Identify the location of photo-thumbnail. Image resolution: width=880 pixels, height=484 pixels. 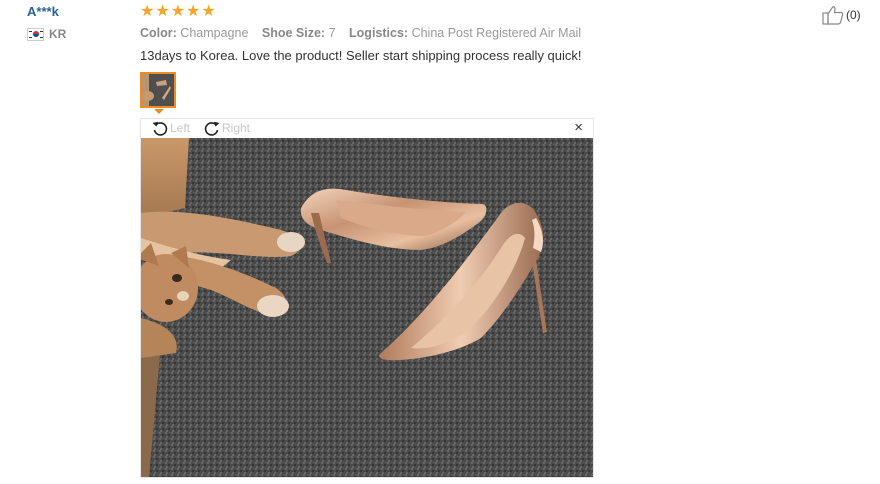
(158, 90).